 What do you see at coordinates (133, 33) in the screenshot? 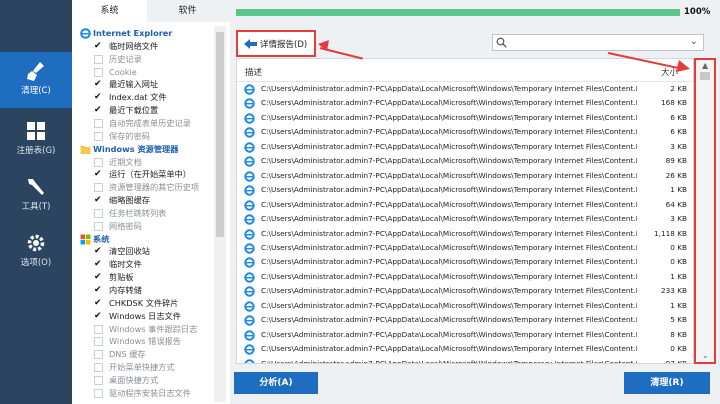
I see `tree-label: Internet Explorer` at bounding box center [133, 33].